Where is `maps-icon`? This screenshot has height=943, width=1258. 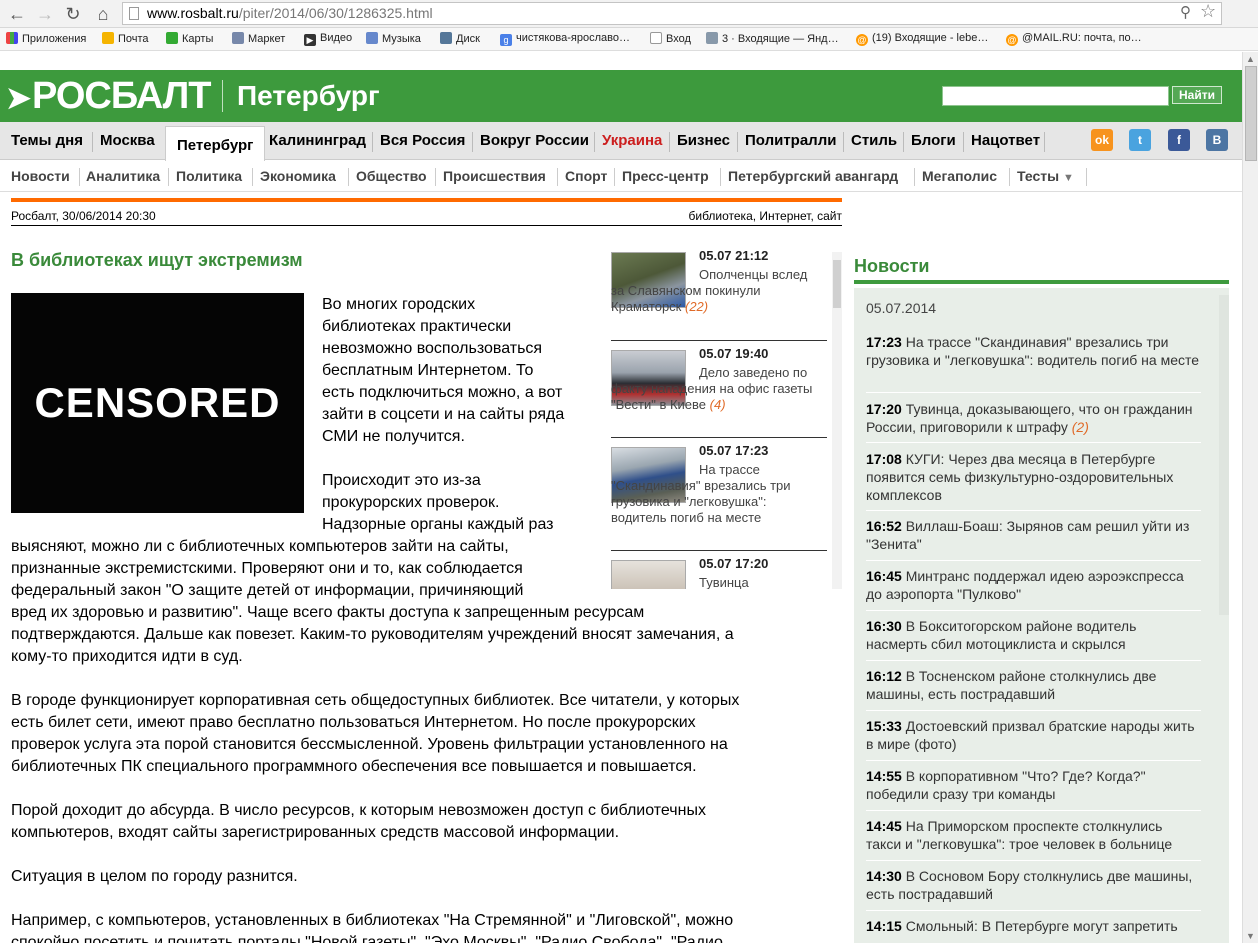
maps-icon is located at coordinates (172, 38).